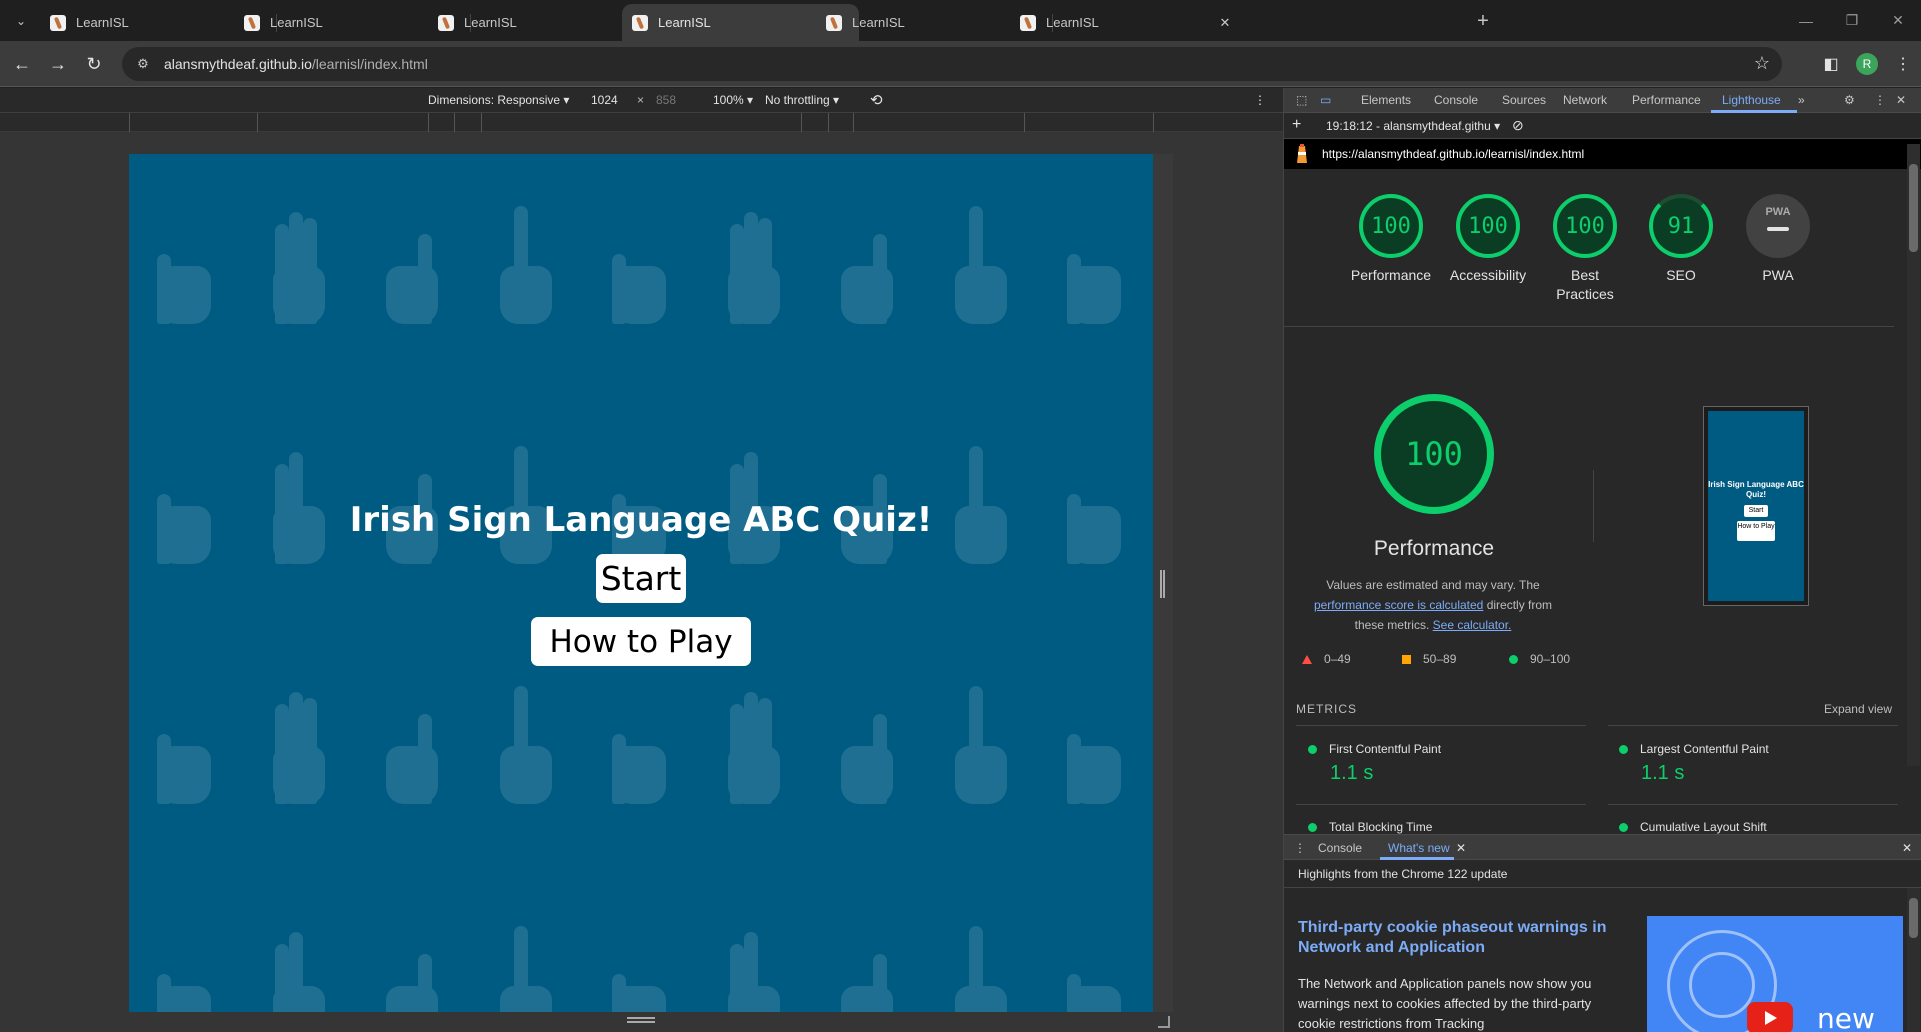 This screenshot has width=1921, height=1032. Describe the element at coordinates (1296, 125) in the screenshot. I see `new-report-icon: +` at that location.